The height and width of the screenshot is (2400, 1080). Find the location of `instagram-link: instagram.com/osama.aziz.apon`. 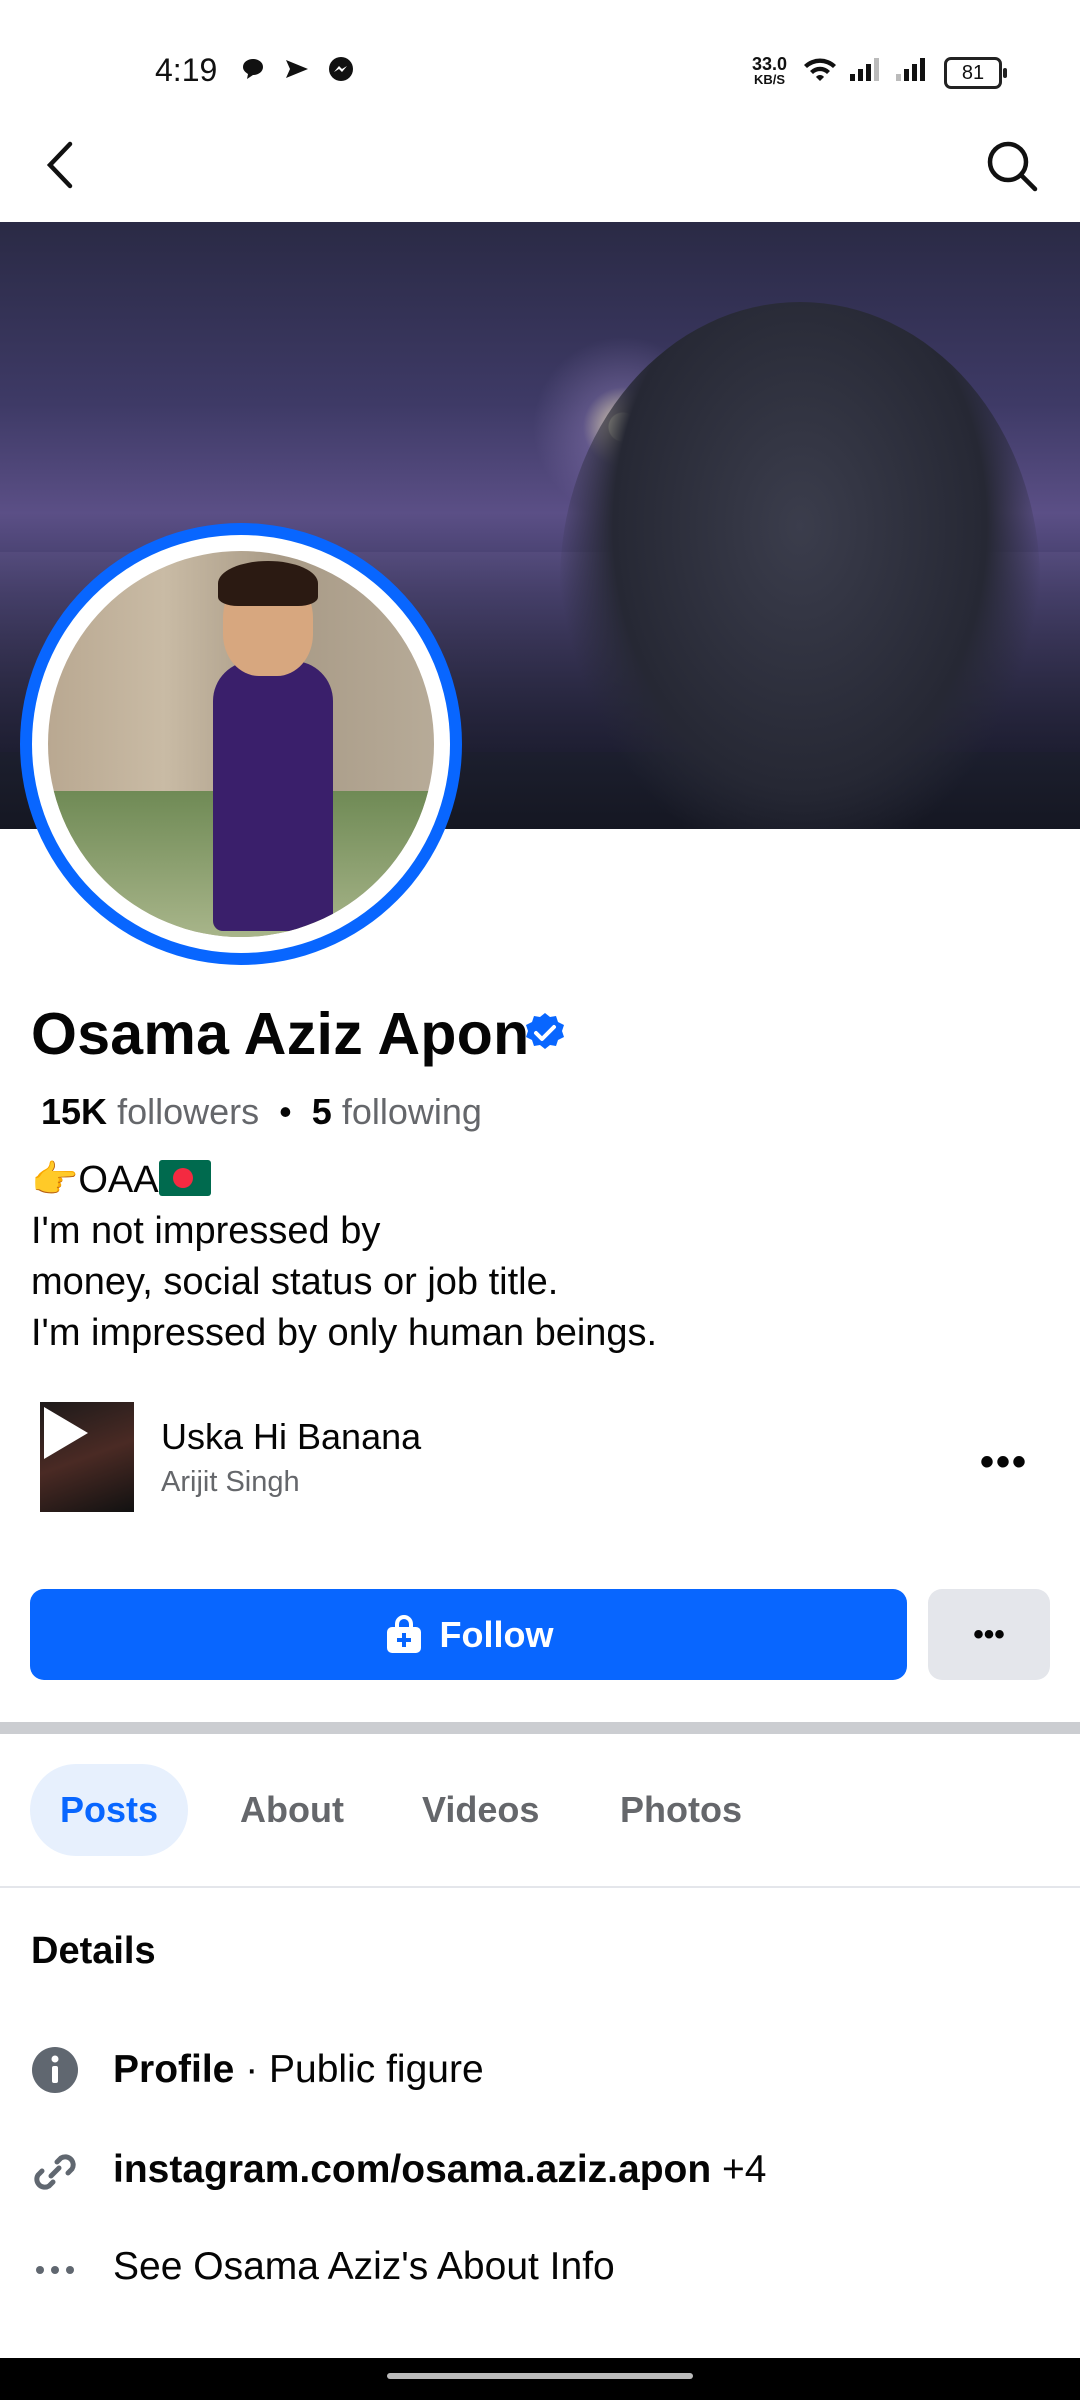

instagram-link: instagram.com/osama.aziz.apon is located at coordinates (412, 2169).